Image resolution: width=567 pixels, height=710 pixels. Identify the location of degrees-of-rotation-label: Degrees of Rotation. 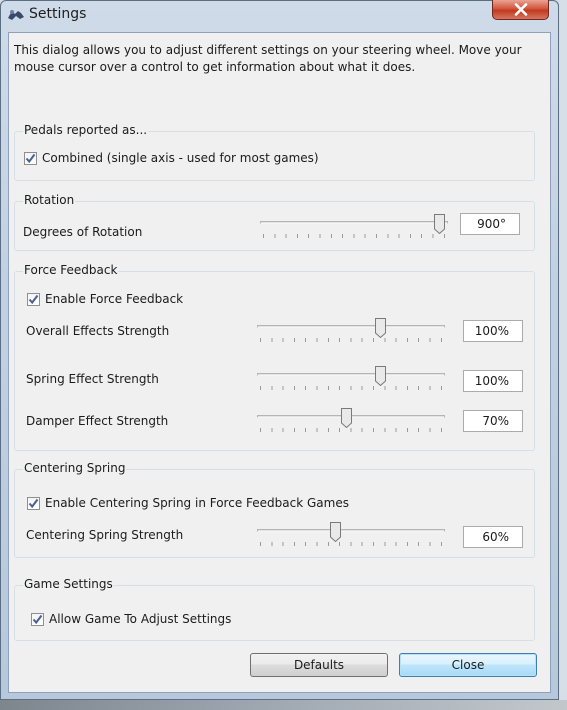
(83, 232).